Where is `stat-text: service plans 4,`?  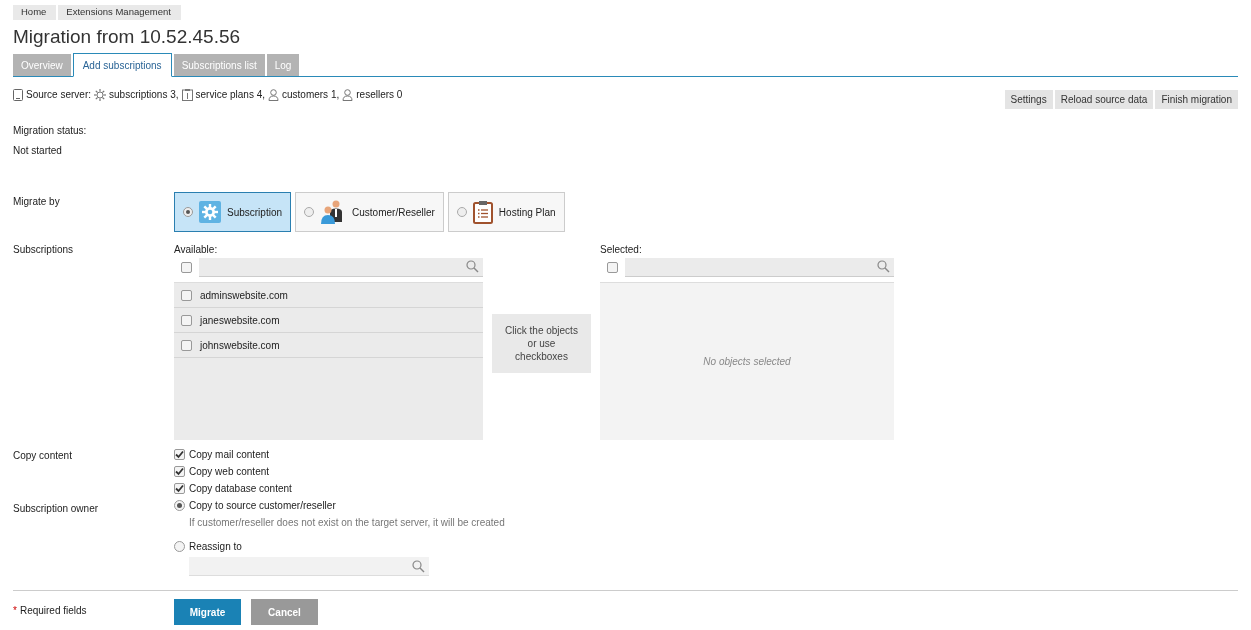 stat-text: service plans 4, is located at coordinates (230, 95).